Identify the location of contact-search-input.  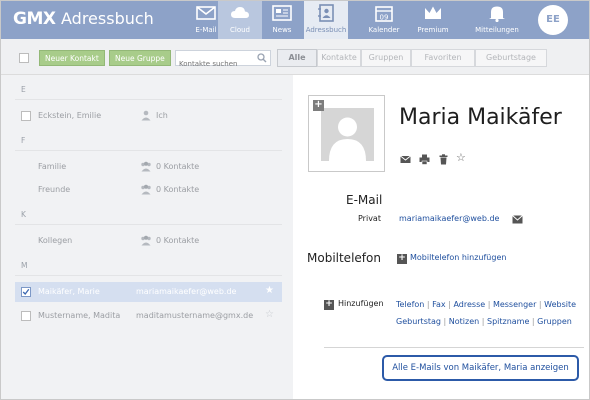
(216, 64).